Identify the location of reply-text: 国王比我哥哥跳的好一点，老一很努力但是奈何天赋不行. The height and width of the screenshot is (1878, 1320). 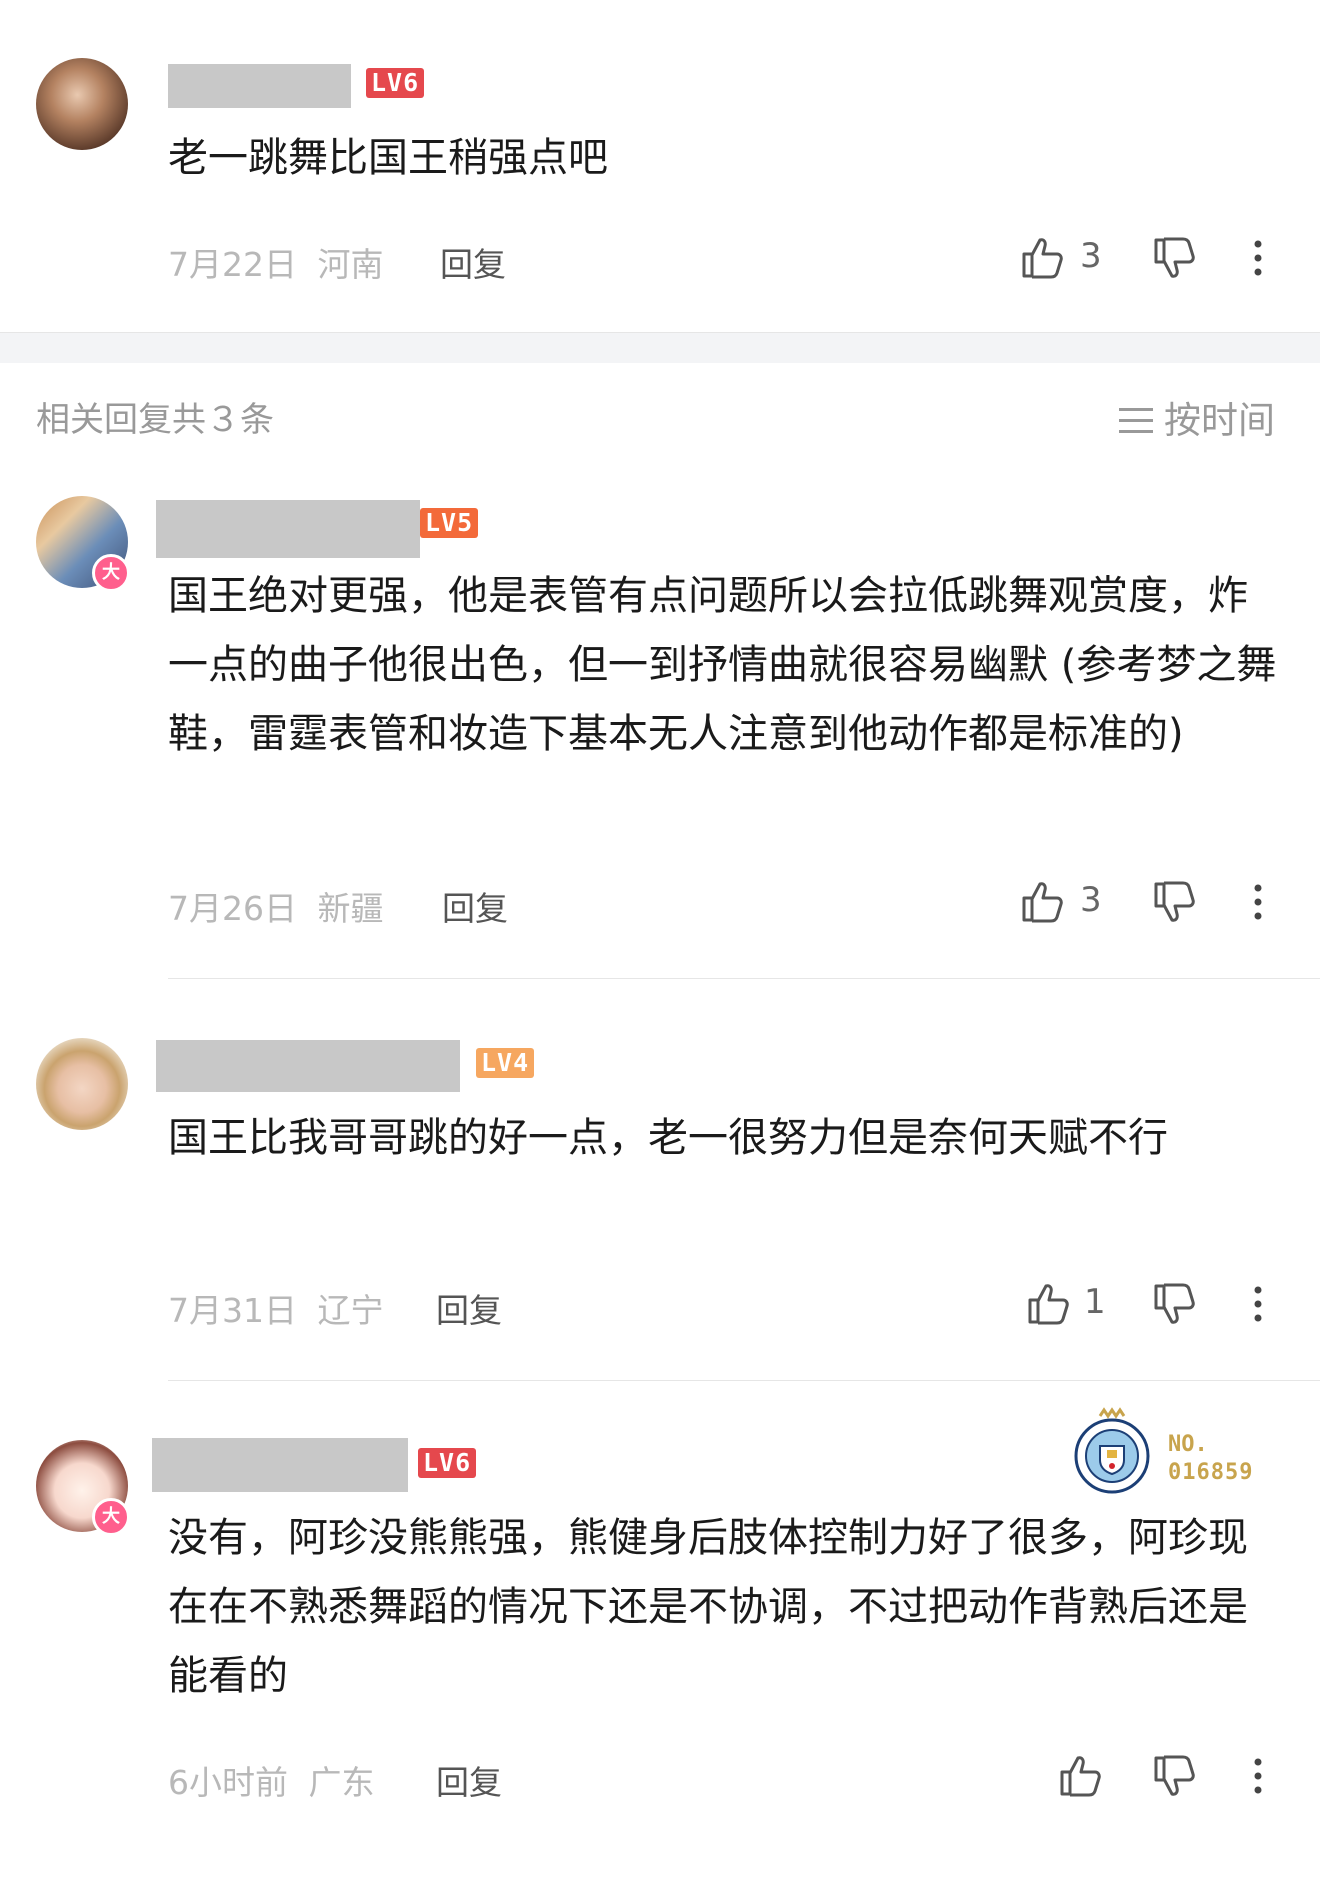
(668, 1138).